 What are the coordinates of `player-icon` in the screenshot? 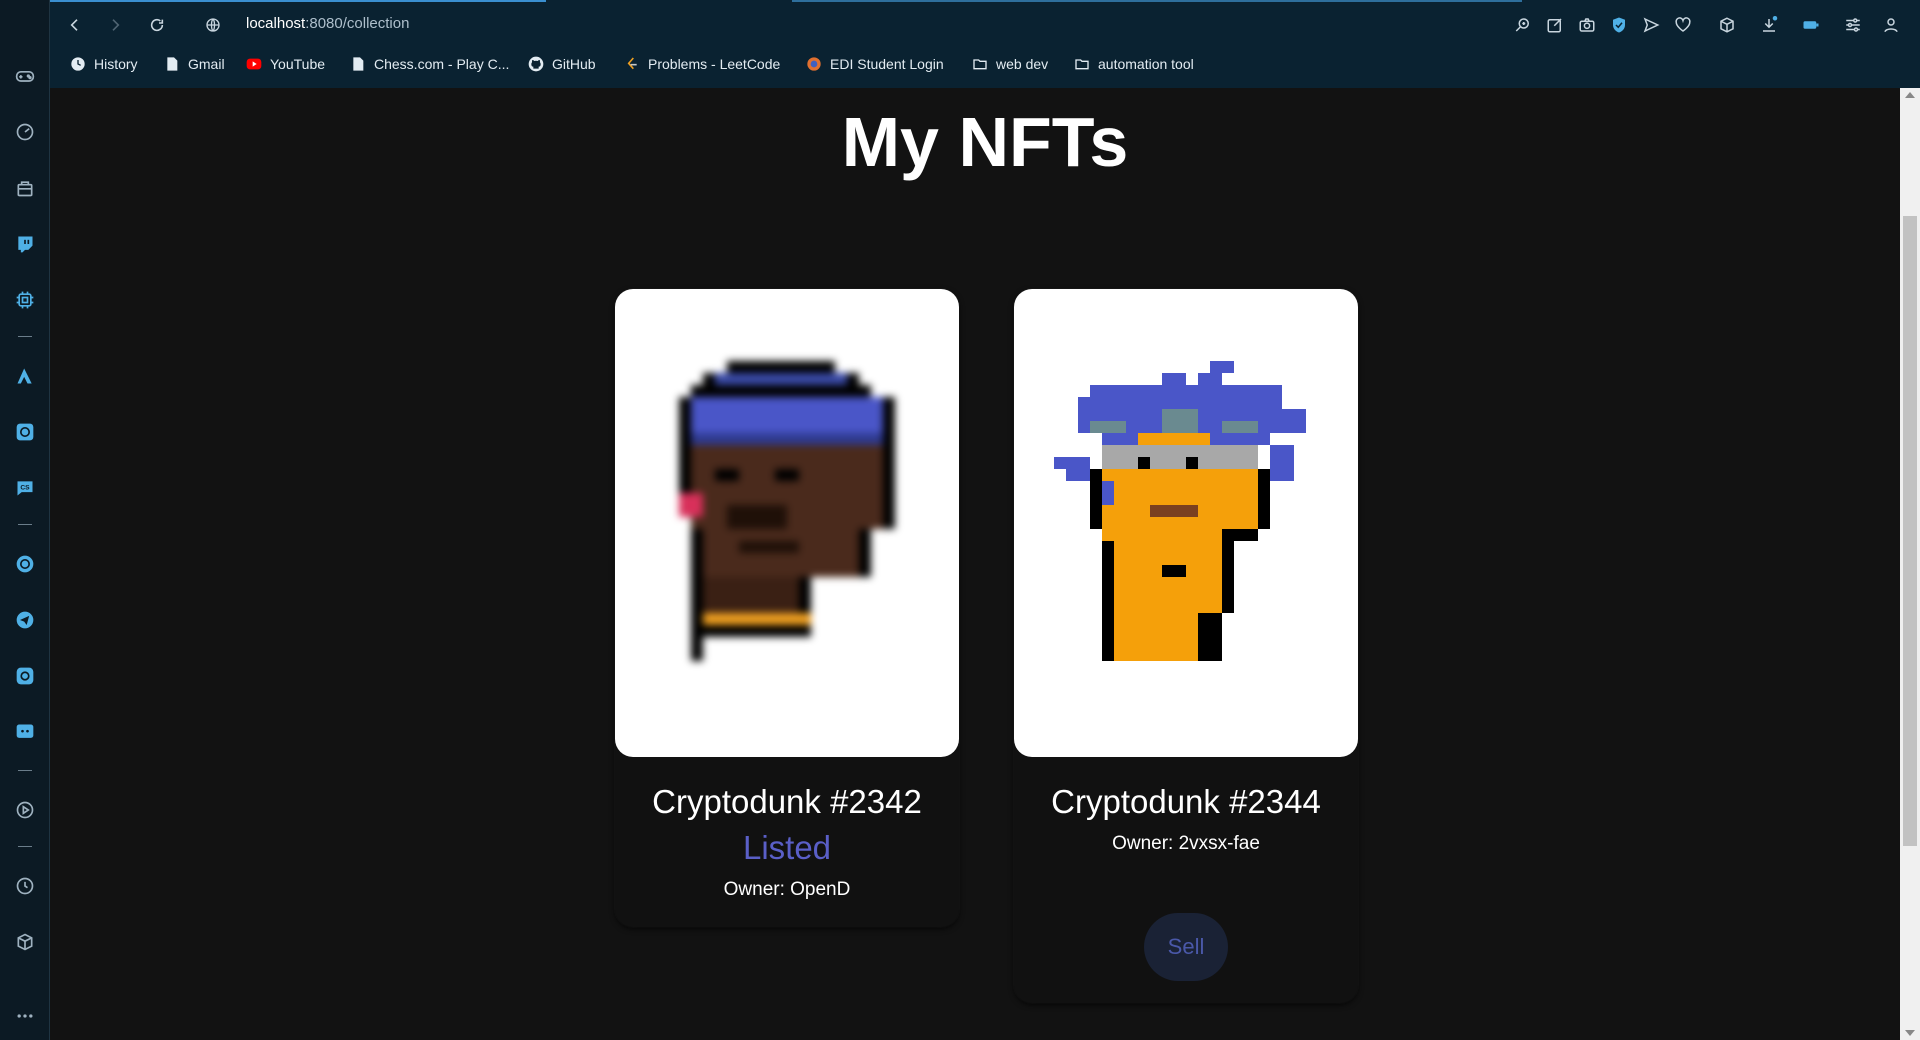 It's located at (25, 810).